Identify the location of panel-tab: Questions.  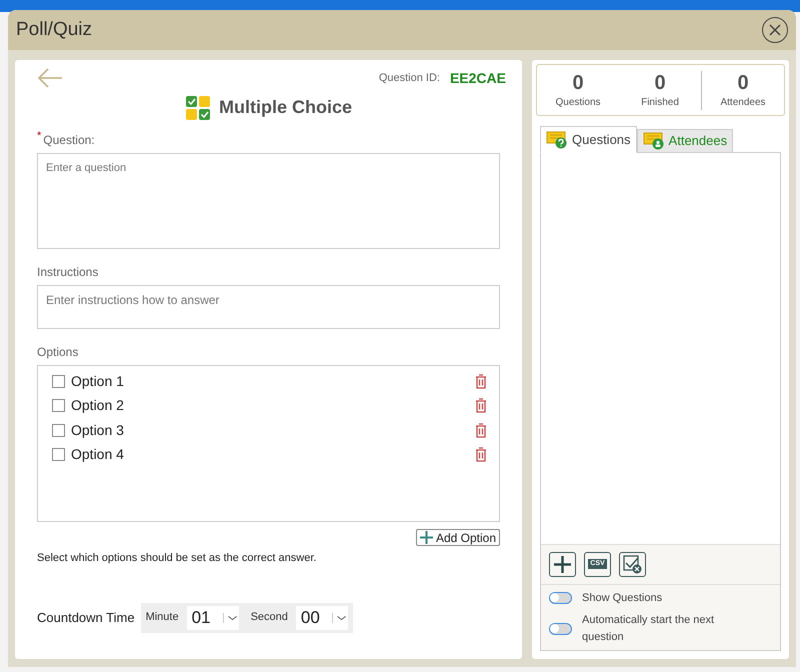
(588, 139).